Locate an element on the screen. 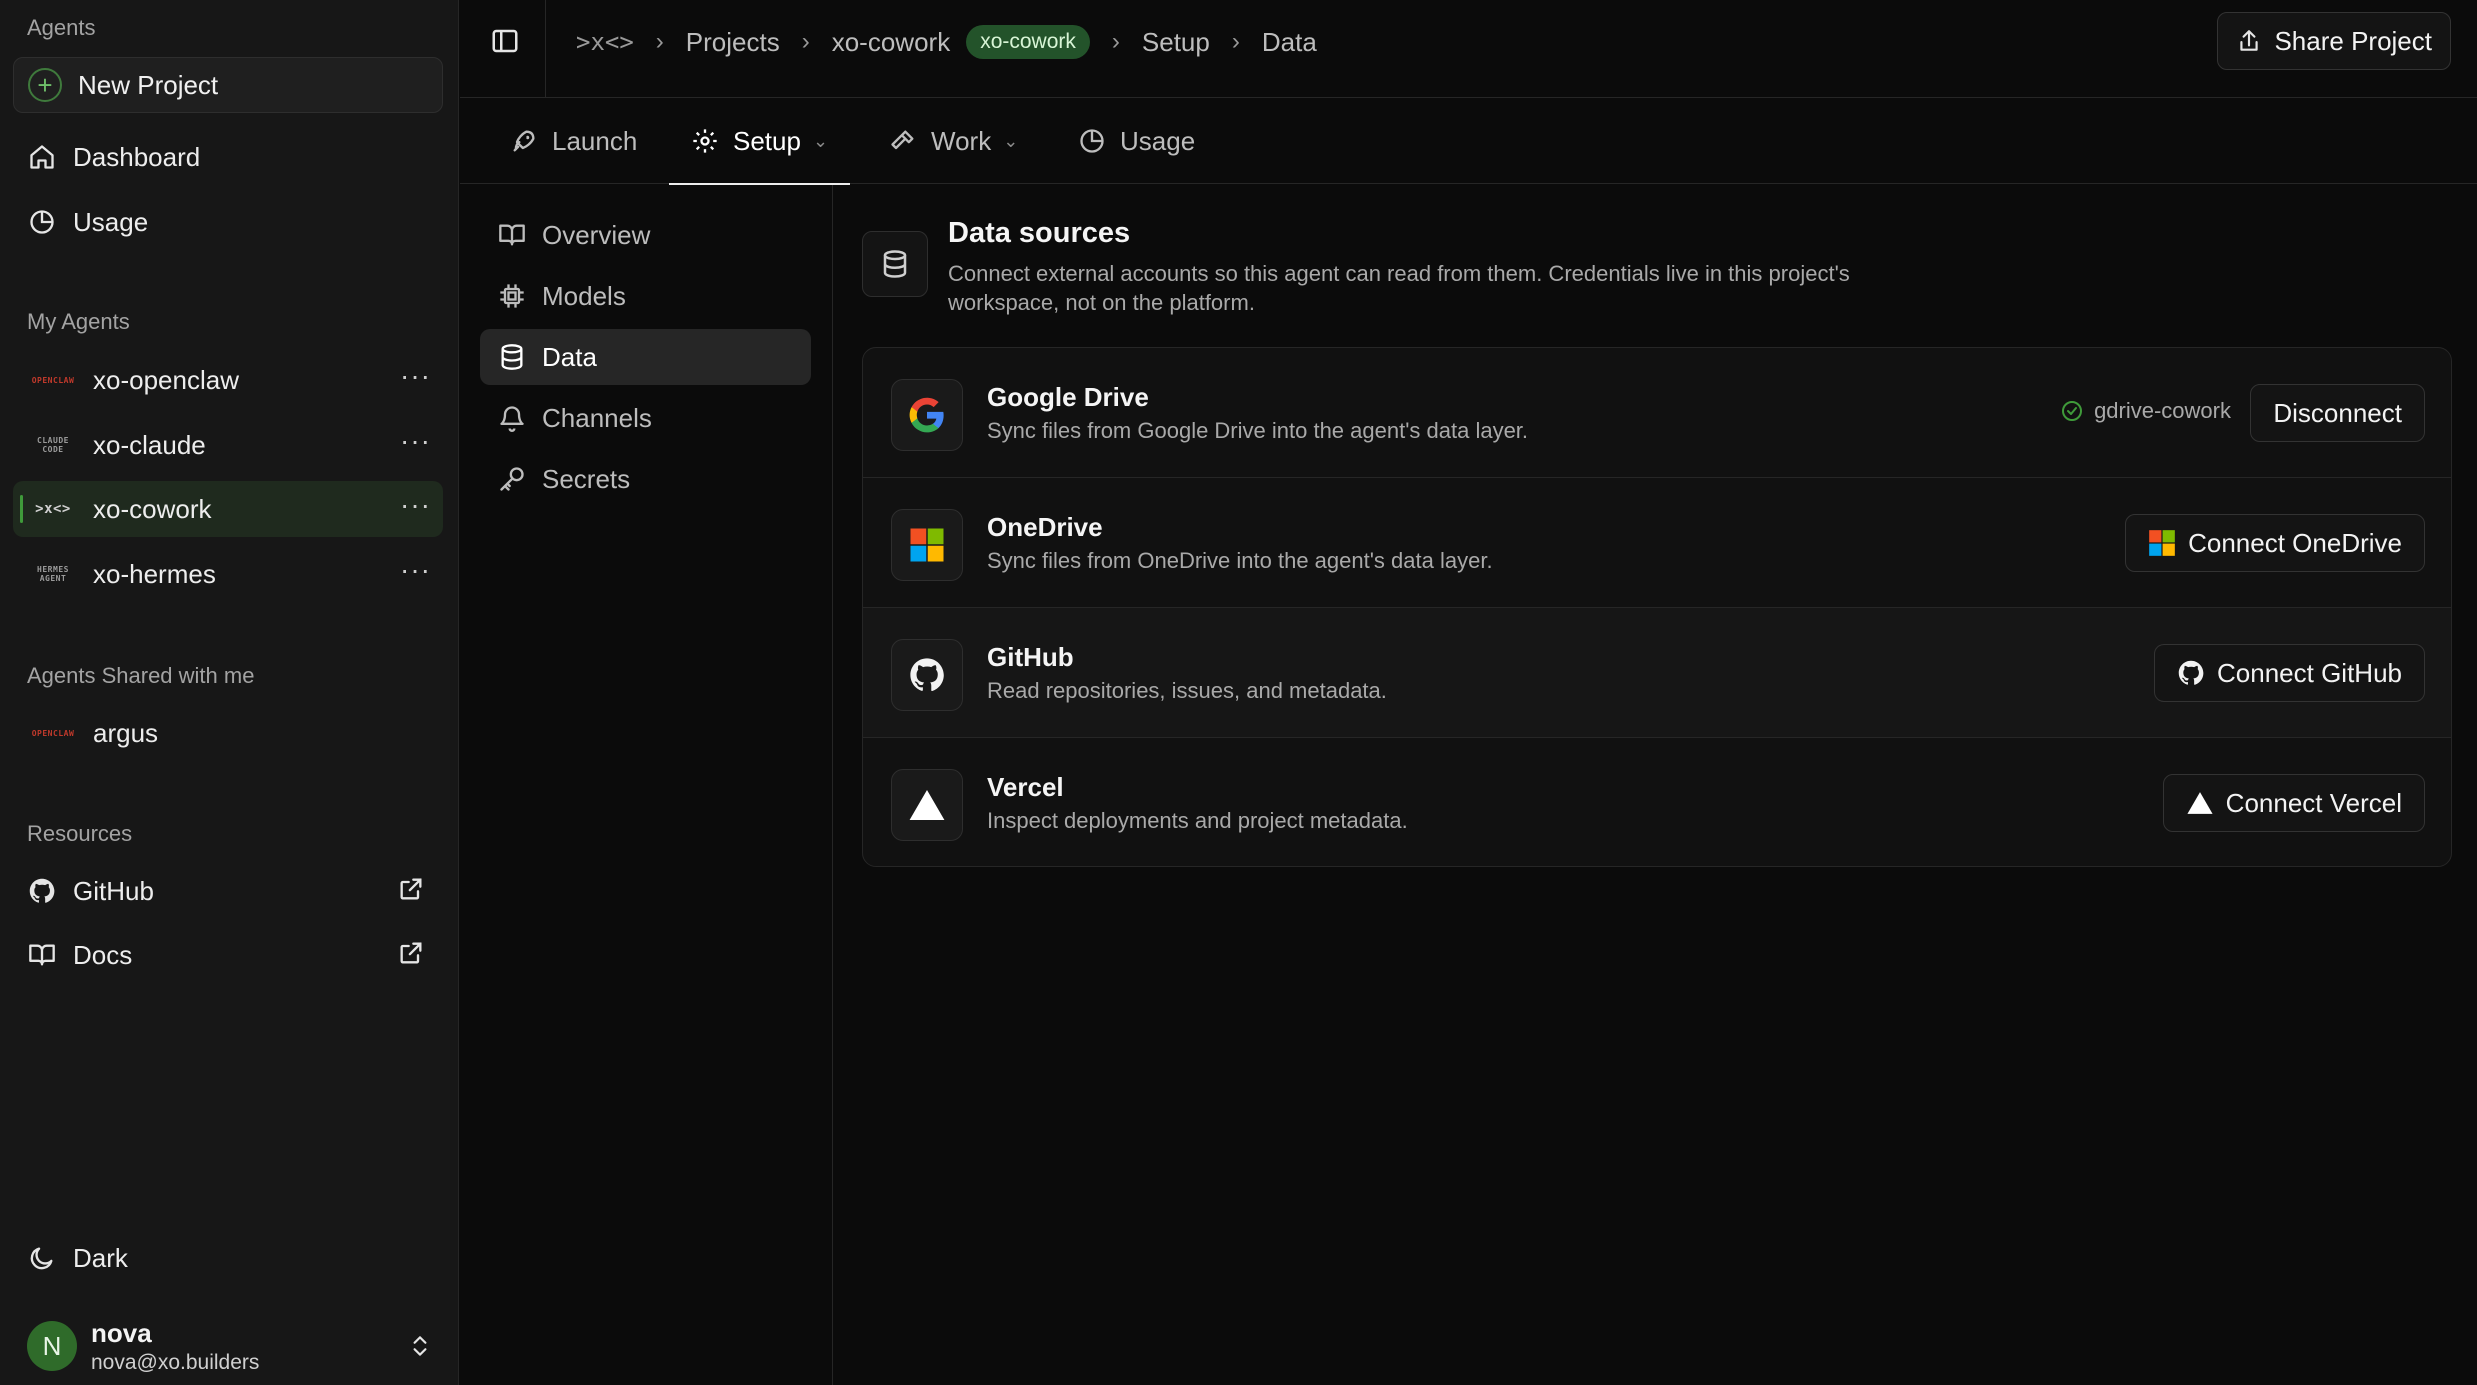  subnav-label: Overview is located at coordinates (596, 234).